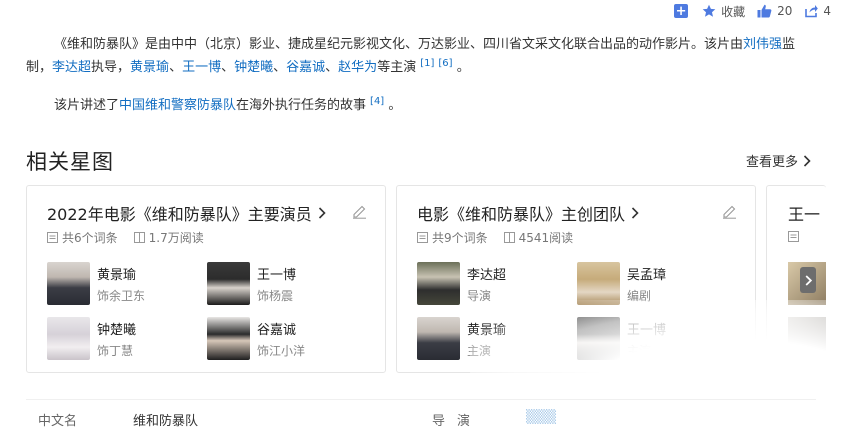  What do you see at coordinates (275, 296) in the screenshot?
I see `person-role: 饰杨震` at bounding box center [275, 296].